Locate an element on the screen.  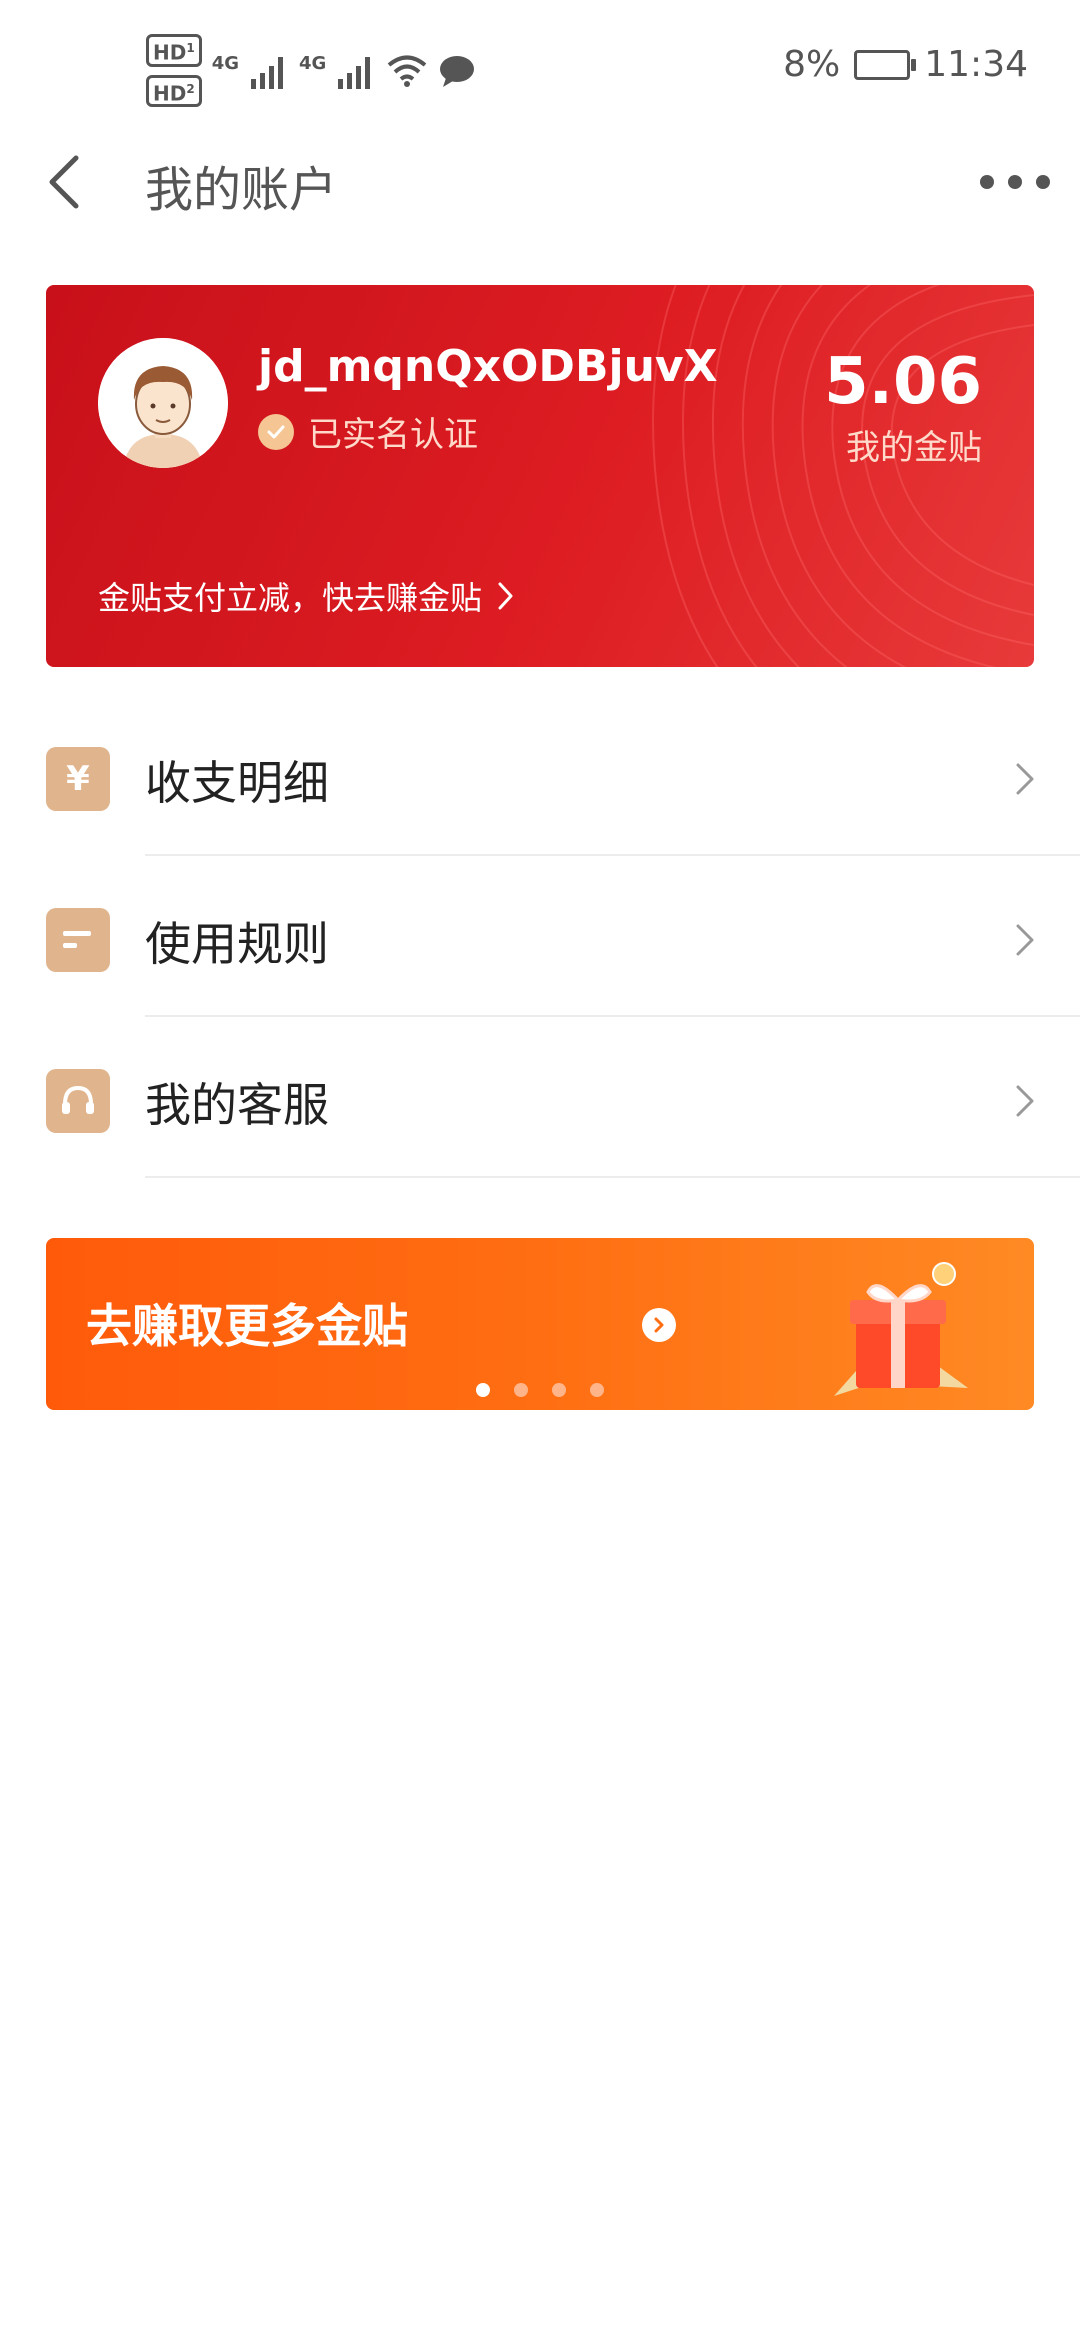
avatar is located at coordinates (163, 403).